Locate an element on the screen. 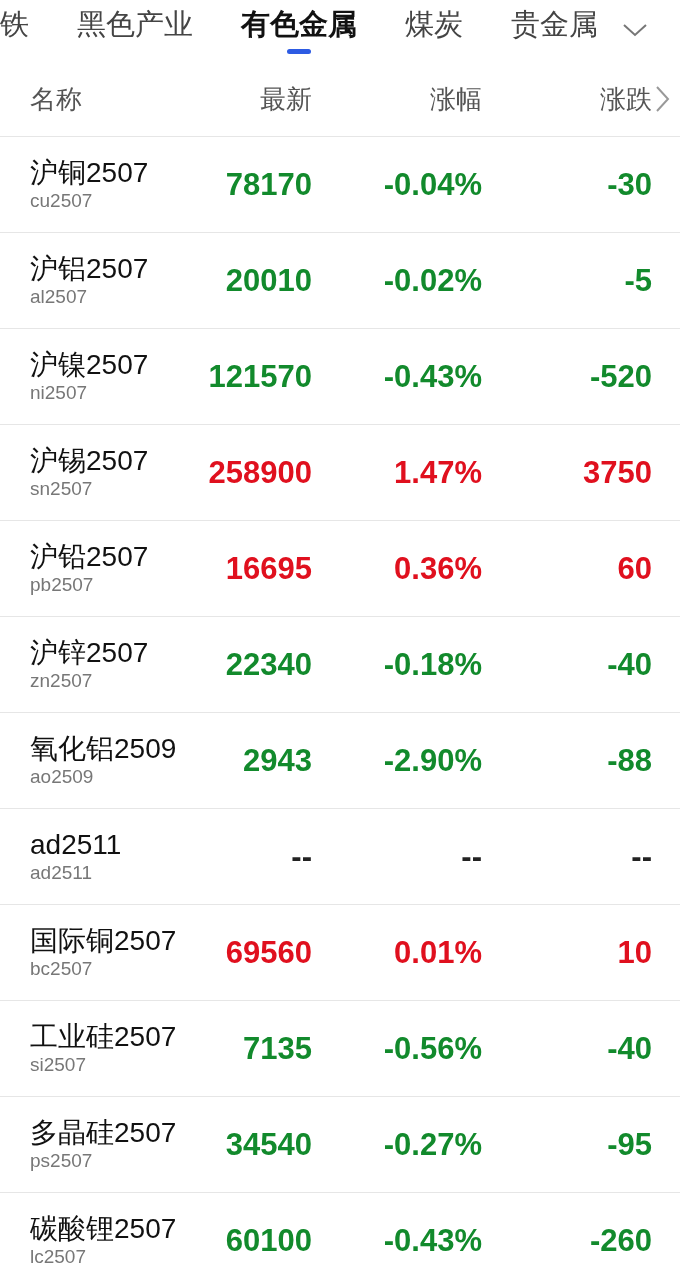  latest-price: 258900 is located at coordinates (259, 472).